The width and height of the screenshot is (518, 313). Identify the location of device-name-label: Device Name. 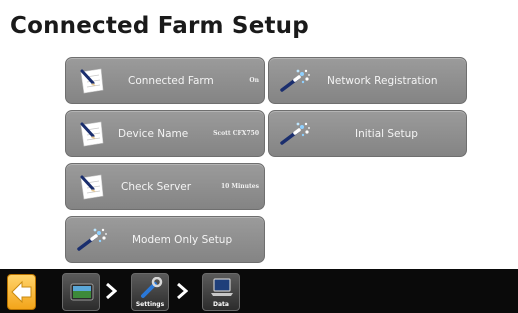
(153, 133).